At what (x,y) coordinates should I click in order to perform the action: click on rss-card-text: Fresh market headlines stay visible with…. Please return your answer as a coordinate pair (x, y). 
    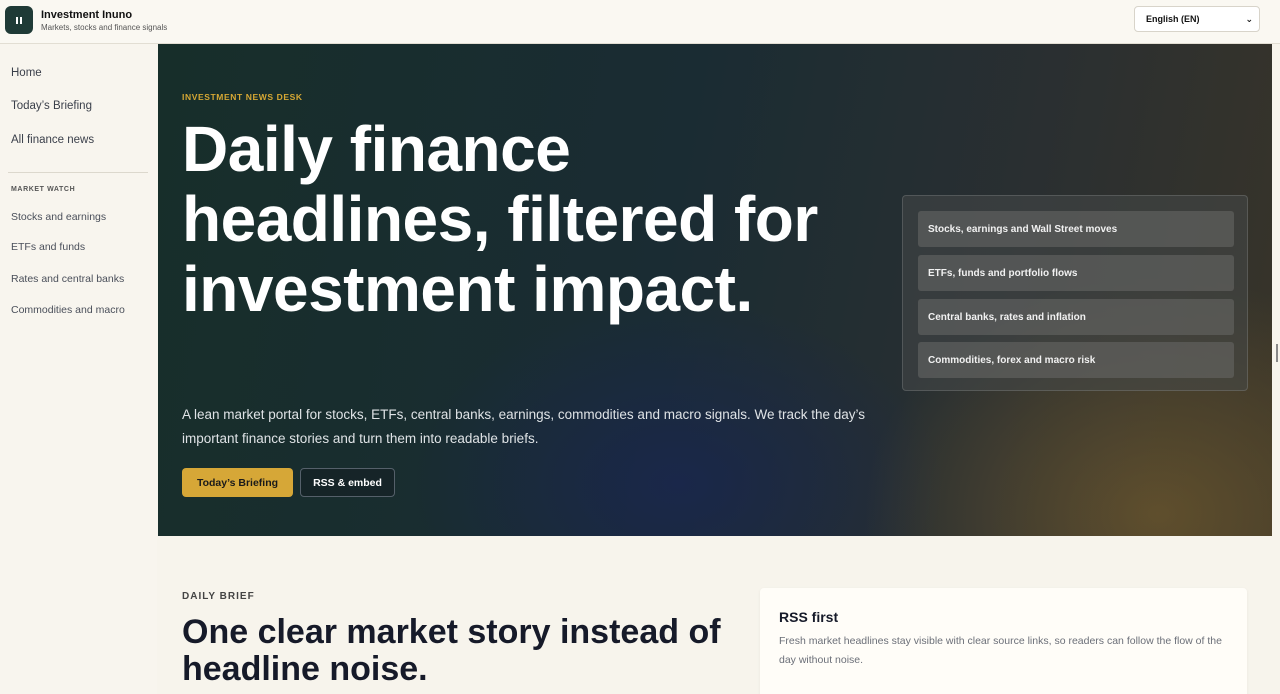
    Looking at the image, I should click on (1000, 650).